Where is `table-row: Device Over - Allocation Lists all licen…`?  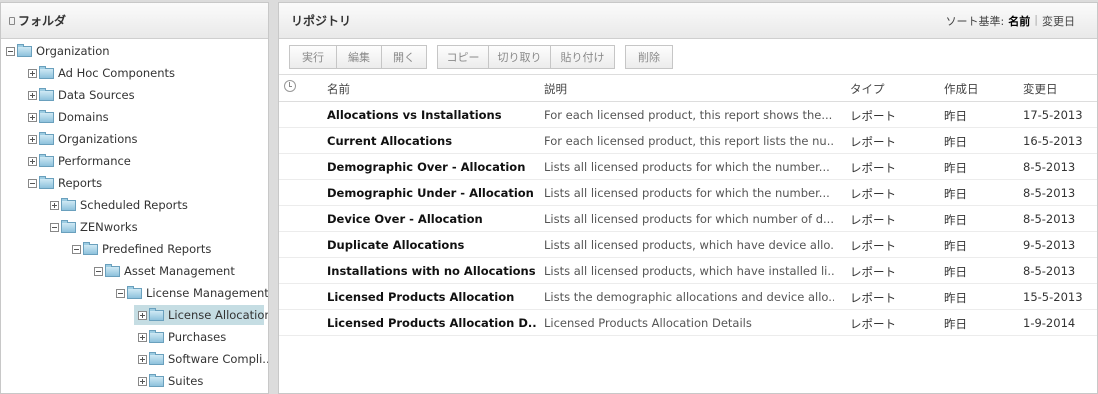 table-row: Device Over - Allocation Lists all licen… is located at coordinates (688, 219).